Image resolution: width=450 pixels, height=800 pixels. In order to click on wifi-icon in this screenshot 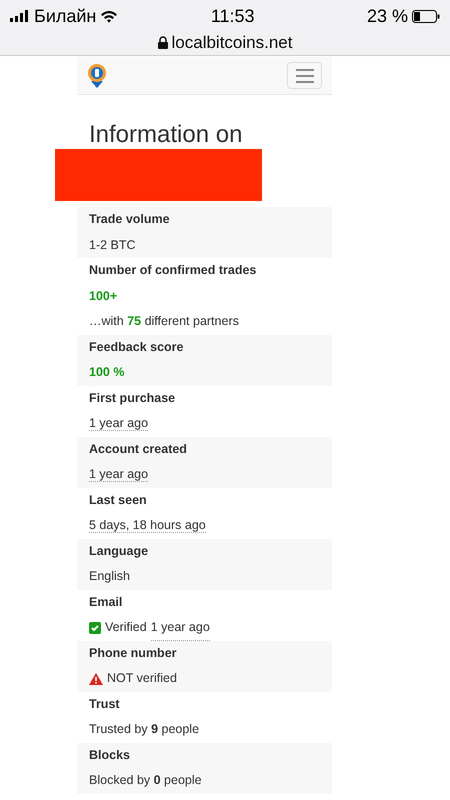, I will do `click(109, 16)`.